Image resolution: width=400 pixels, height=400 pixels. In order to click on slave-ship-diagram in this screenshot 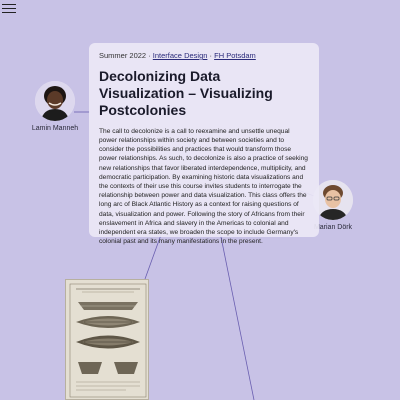, I will do `click(107, 339)`.